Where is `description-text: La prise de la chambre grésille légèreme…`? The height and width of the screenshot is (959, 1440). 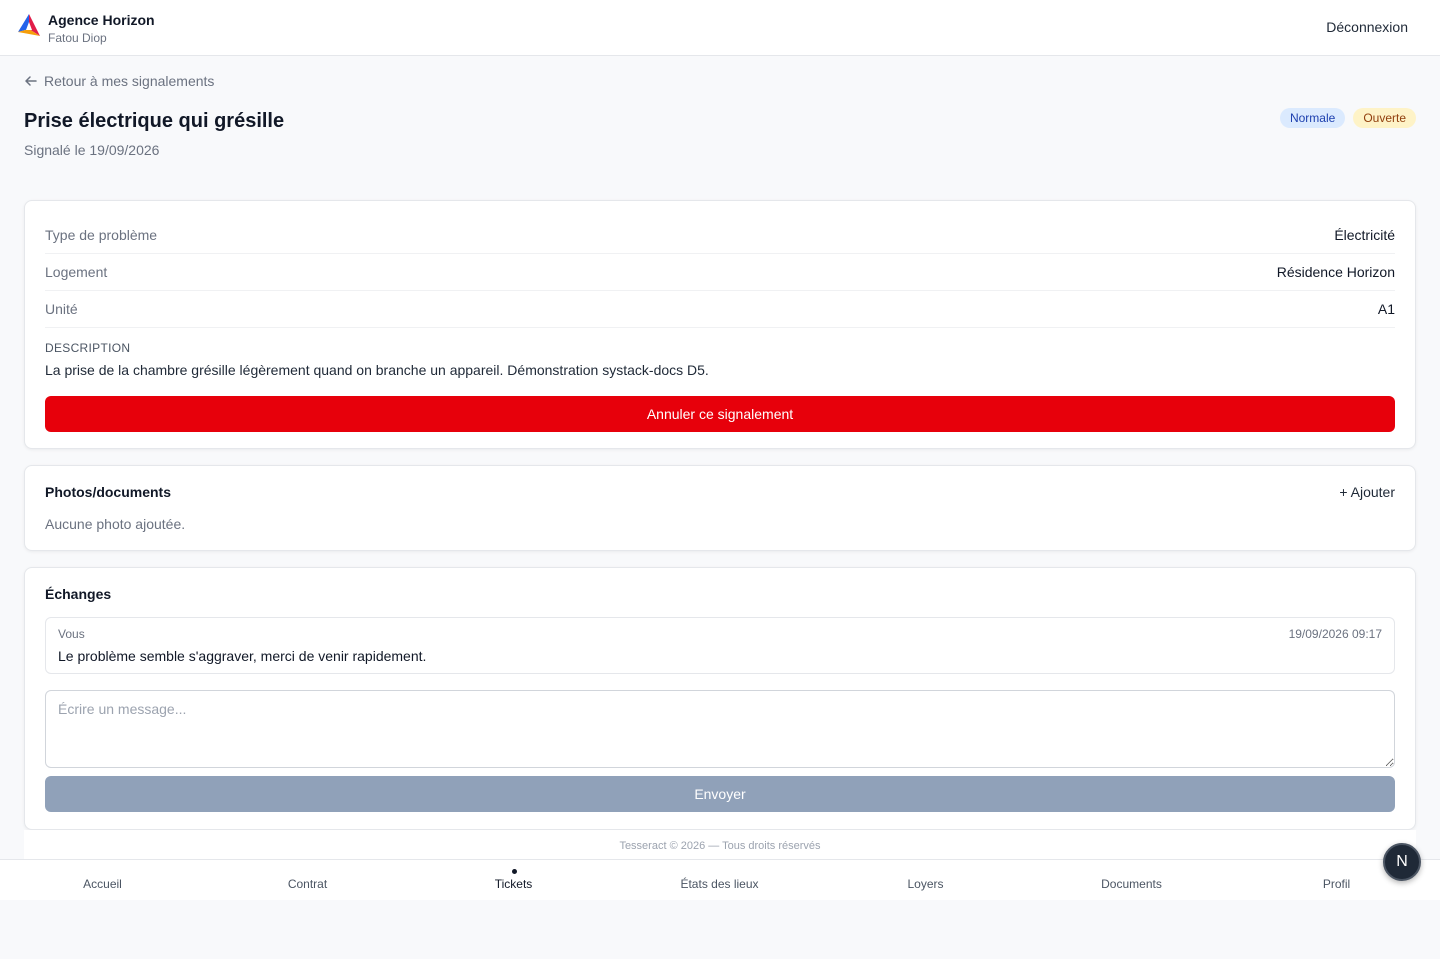 description-text: La prise de la chambre grésille légèreme… is located at coordinates (377, 370).